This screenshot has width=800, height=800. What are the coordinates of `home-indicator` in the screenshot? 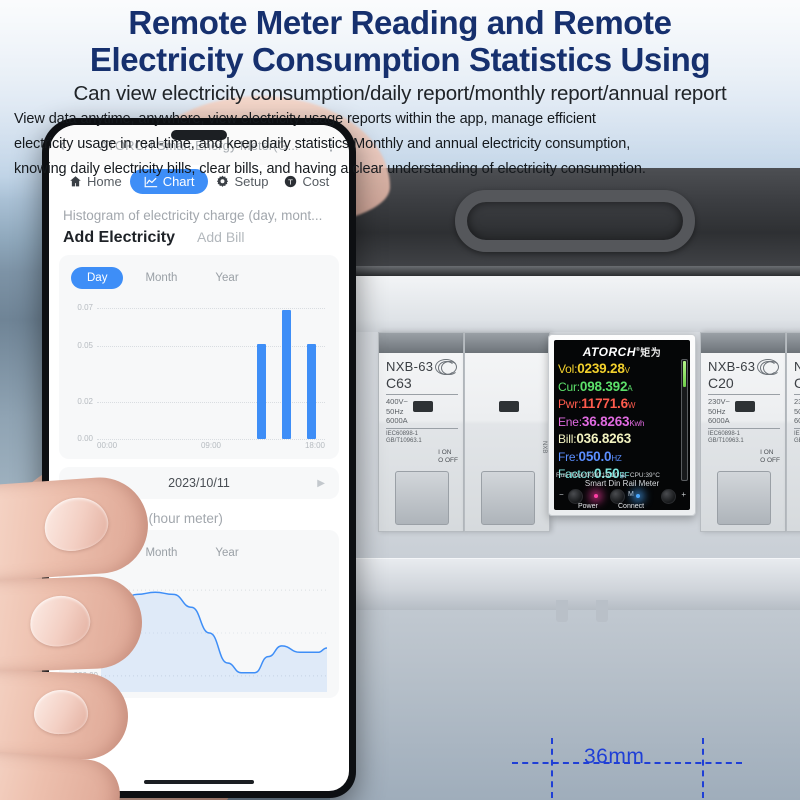 It's located at (199, 782).